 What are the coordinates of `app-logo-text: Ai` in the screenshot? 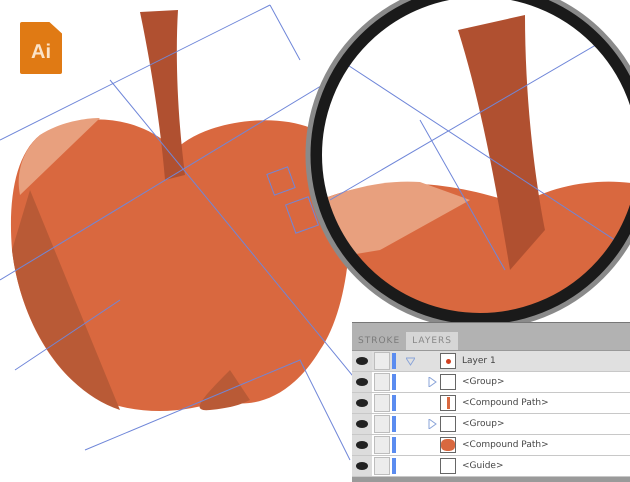 It's located at (41, 52).